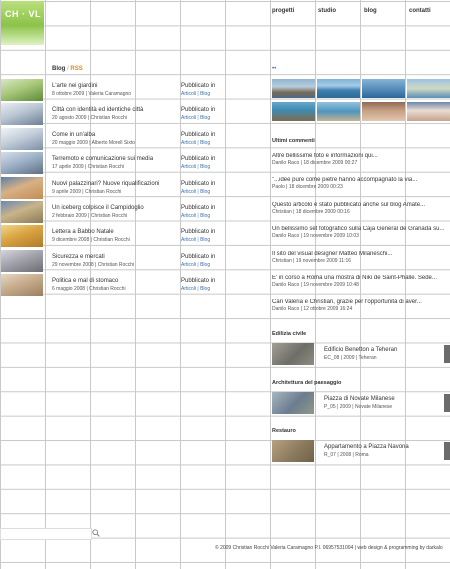 This screenshot has height=569, width=450. I want to click on post-title: Terremoto e comunicazione sui media, so click(102, 159).